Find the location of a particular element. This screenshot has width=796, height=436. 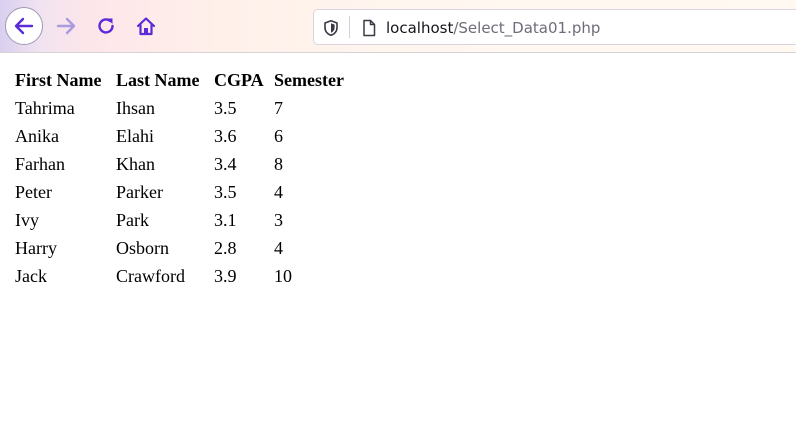

header-semester: Semester is located at coordinates (309, 80).